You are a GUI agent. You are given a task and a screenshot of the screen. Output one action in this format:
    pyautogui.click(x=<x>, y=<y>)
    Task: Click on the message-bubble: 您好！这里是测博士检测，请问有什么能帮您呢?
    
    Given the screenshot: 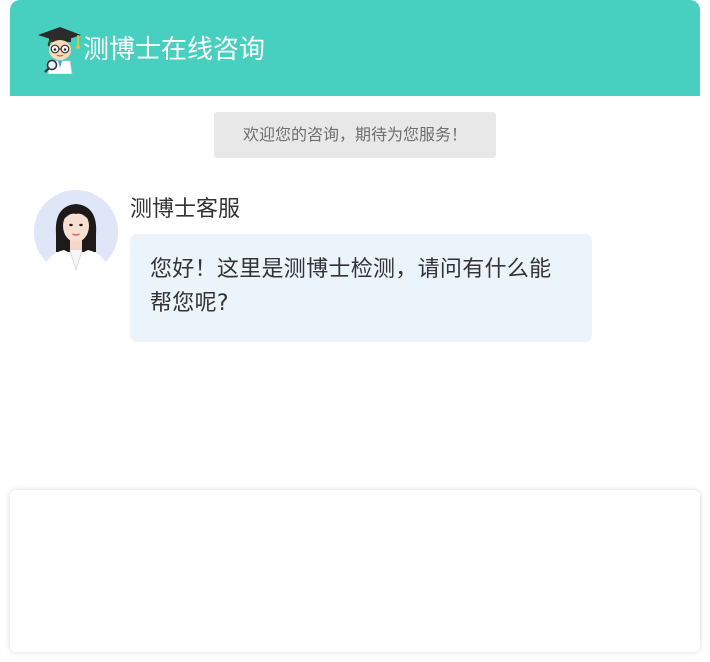 What is the action you would take?
    pyautogui.click(x=361, y=288)
    